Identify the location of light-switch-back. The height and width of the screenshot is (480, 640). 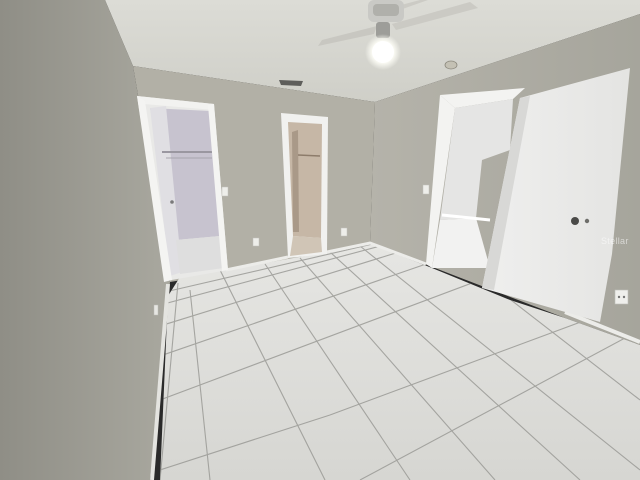
(225, 191).